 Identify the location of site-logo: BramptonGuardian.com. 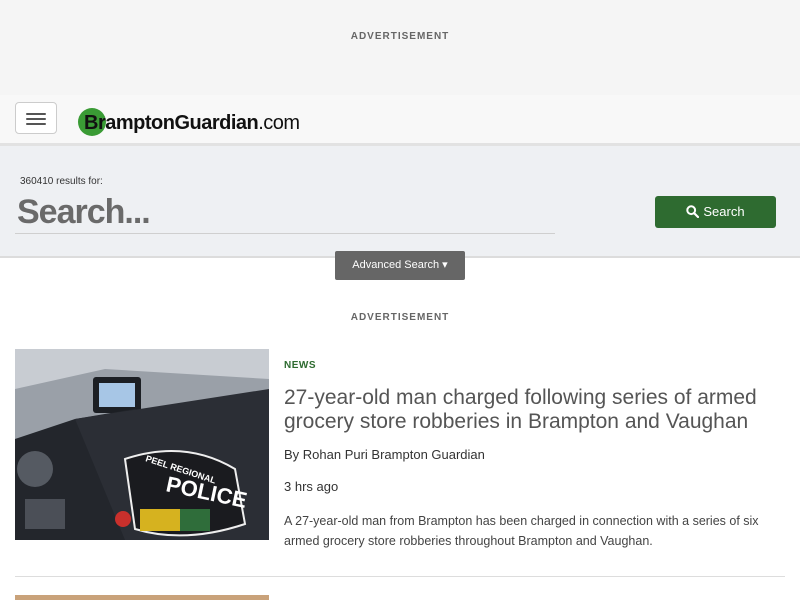
(198, 122).